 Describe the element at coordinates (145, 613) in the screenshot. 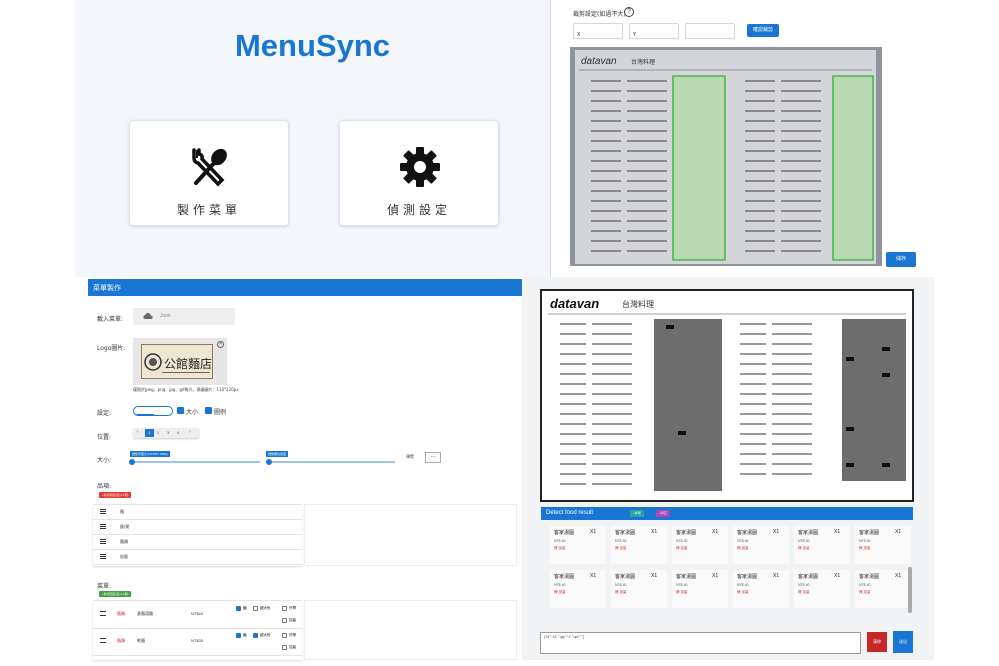

I see `dish-name: 意麵湯麵` at that location.